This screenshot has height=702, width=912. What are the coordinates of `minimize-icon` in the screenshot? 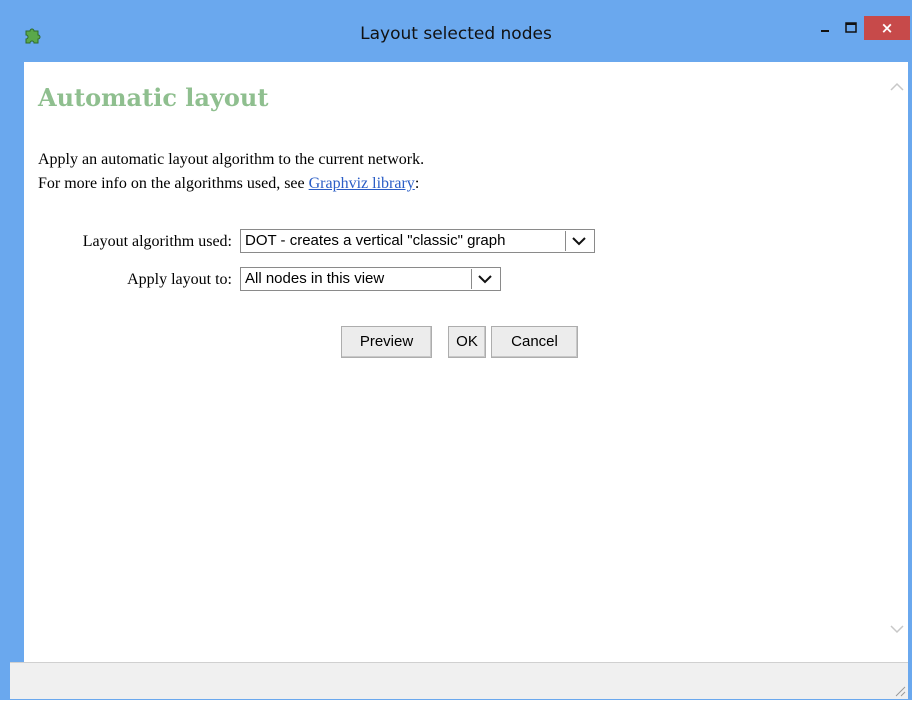 It's located at (825, 31).